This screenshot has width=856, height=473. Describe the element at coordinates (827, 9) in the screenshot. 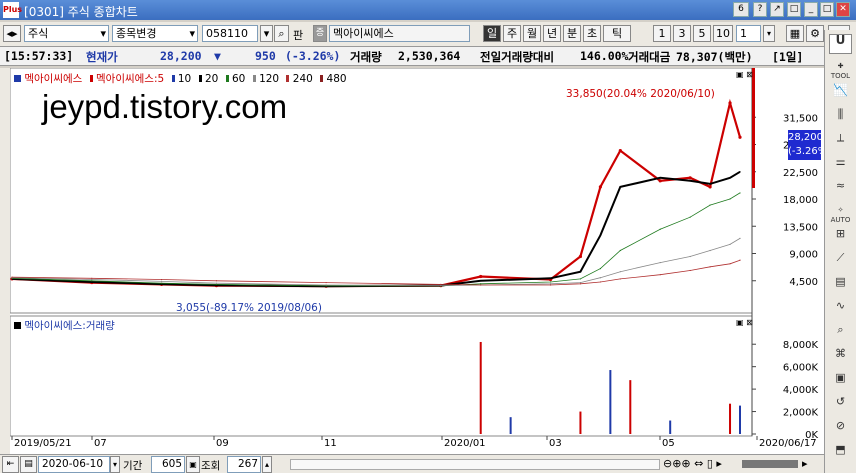

I see `maximize-button: □` at that location.